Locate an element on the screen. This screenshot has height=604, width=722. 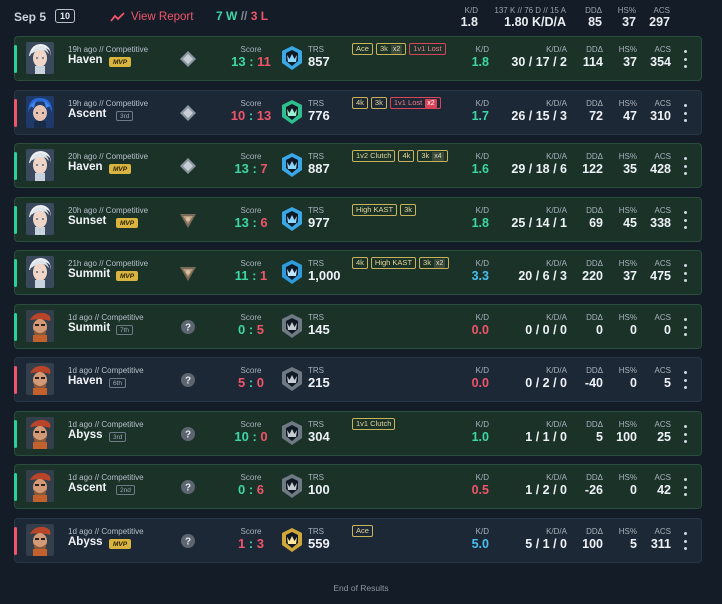
acs-value: 428 is located at coordinates (660, 169).